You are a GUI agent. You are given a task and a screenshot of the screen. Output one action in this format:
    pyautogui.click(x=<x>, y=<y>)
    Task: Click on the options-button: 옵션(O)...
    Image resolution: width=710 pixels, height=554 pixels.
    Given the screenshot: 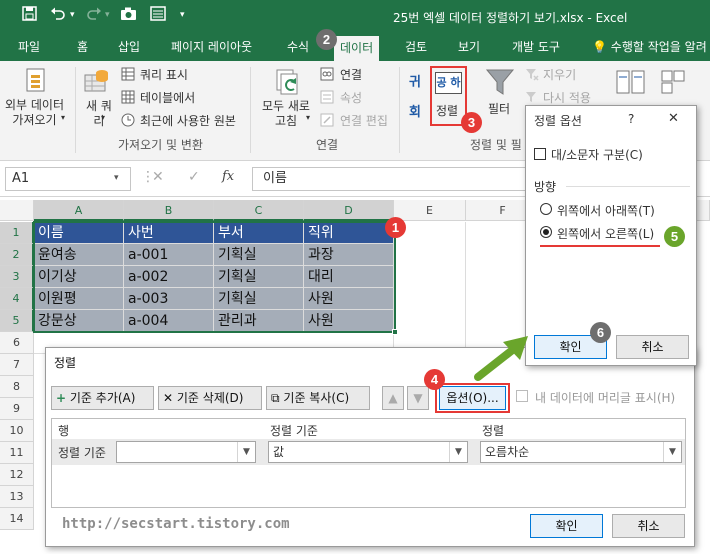 What is the action you would take?
    pyautogui.click(x=472, y=398)
    